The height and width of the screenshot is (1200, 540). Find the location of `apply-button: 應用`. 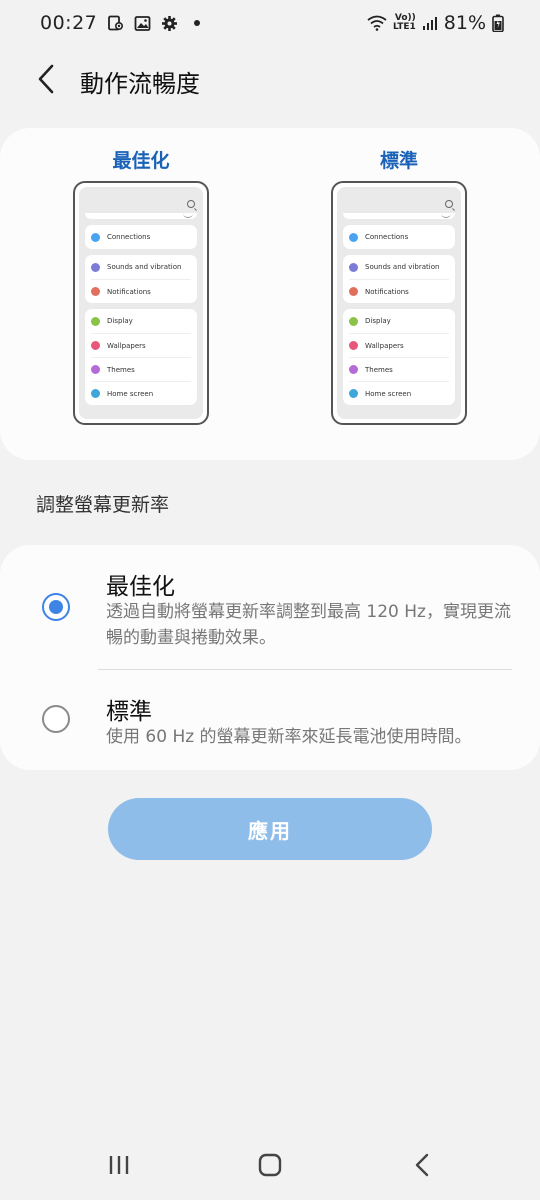

apply-button: 應用 is located at coordinates (270, 829).